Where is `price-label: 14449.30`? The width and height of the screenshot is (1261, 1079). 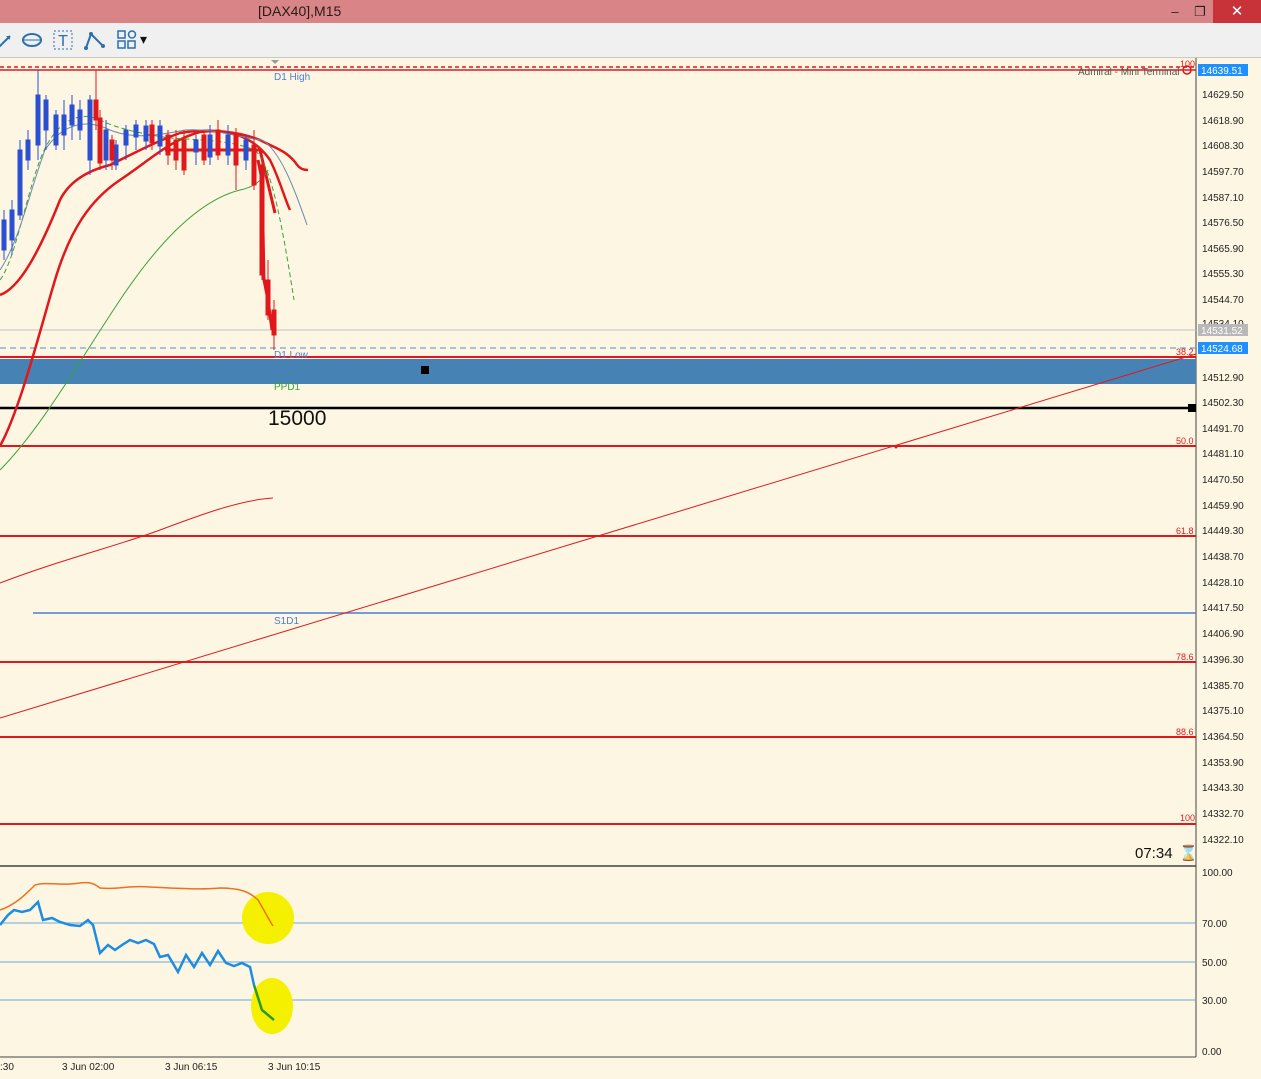
price-label: 14449.30 is located at coordinates (1223, 531).